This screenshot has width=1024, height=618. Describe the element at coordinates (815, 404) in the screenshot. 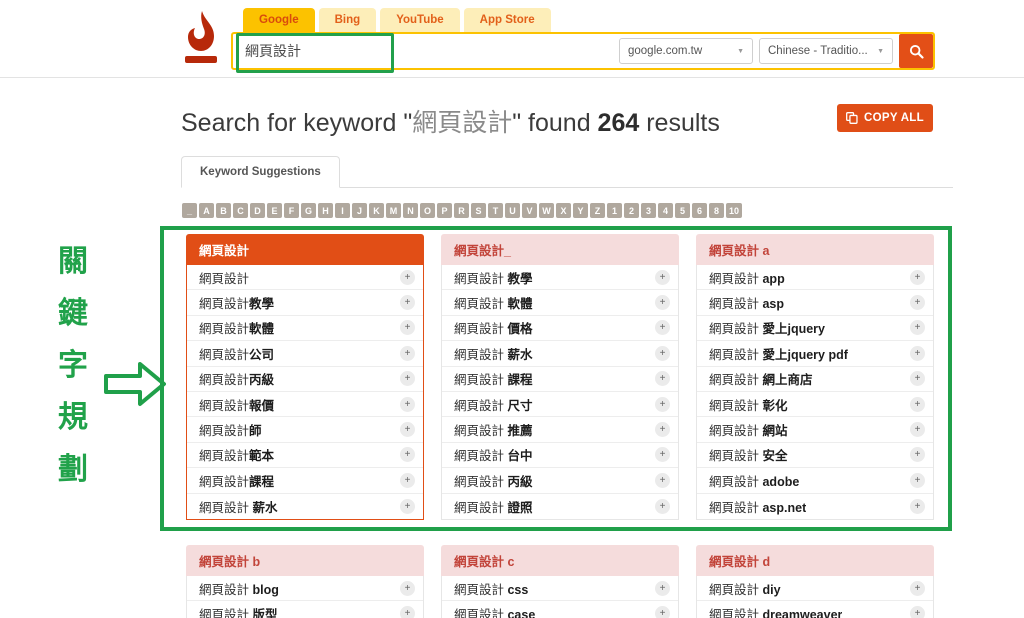

I see `keyword-row: 網頁設計 彰化 +` at that location.